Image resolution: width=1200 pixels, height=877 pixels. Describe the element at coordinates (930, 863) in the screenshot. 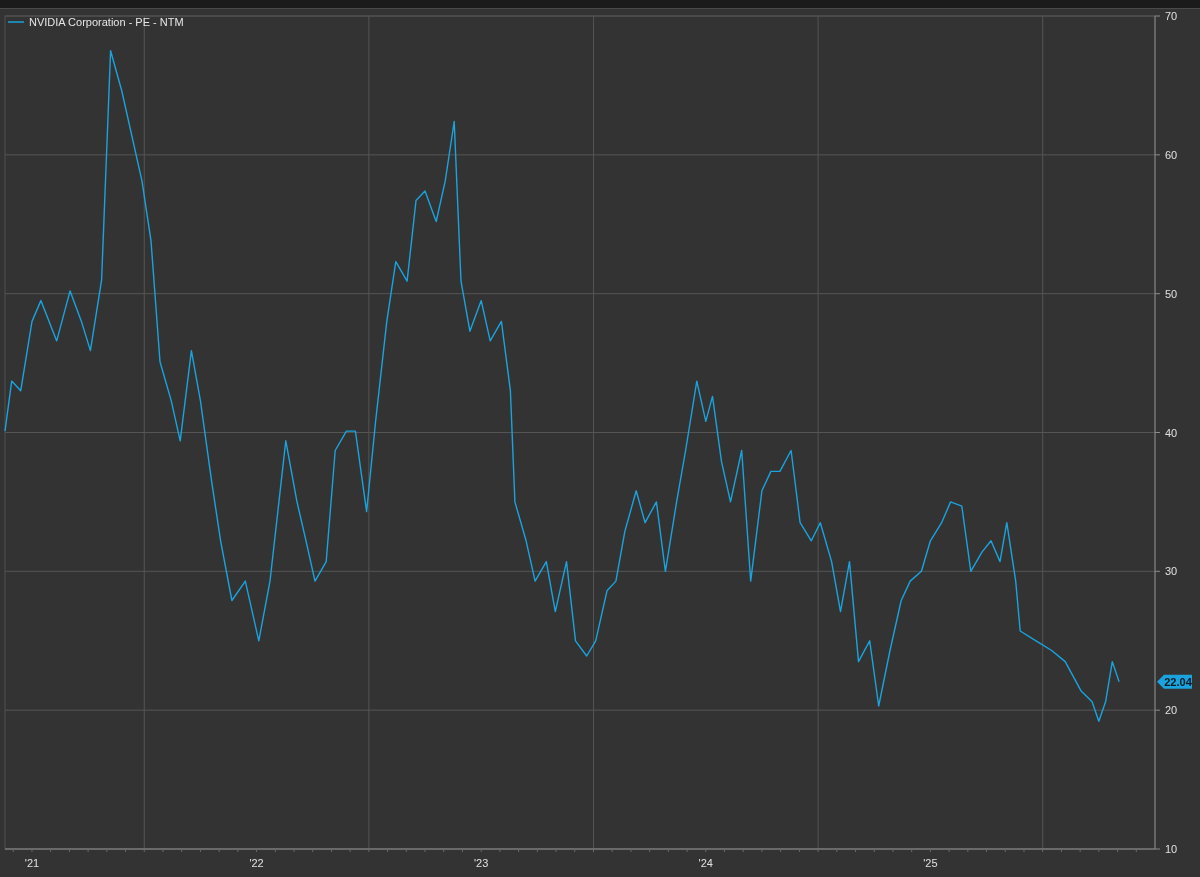

I see `x-axis-label: '25` at that location.